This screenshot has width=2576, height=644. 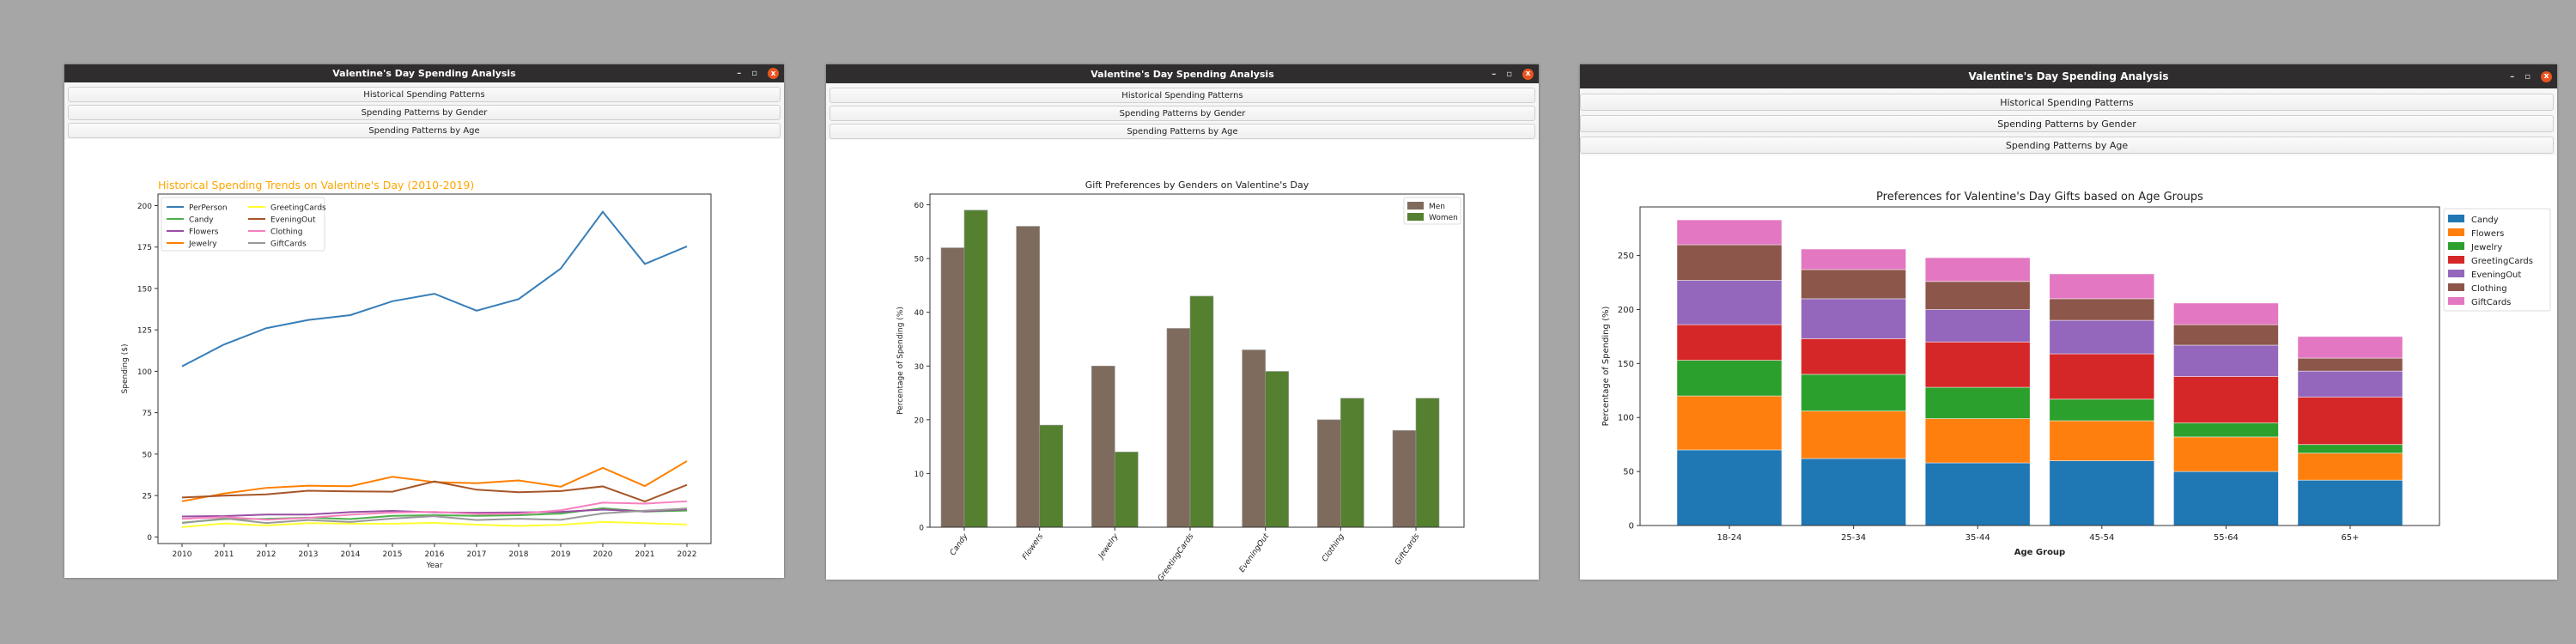 What do you see at coordinates (1437, 207) in the screenshot?
I see `legend-label: Men` at bounding box center [1437, 207].